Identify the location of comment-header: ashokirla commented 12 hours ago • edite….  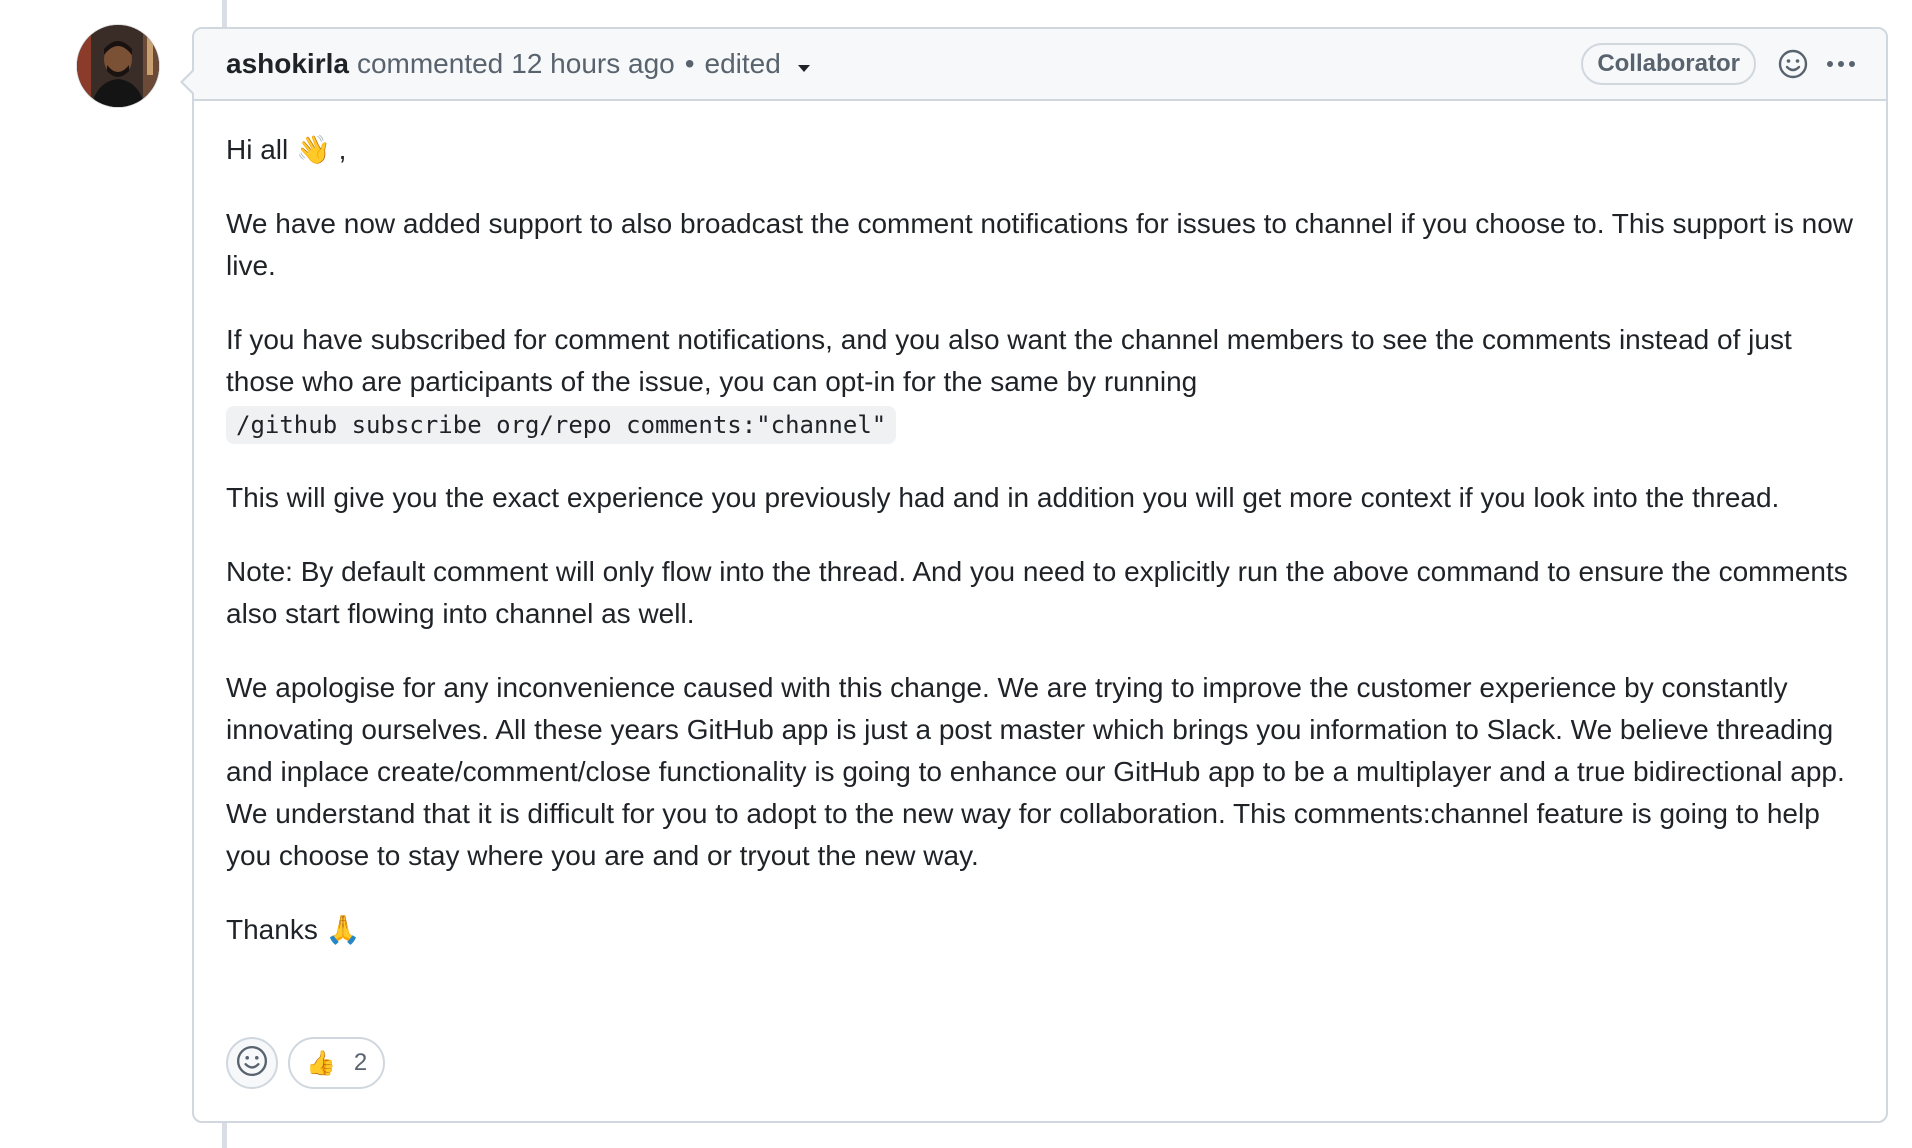
(1040, 65).